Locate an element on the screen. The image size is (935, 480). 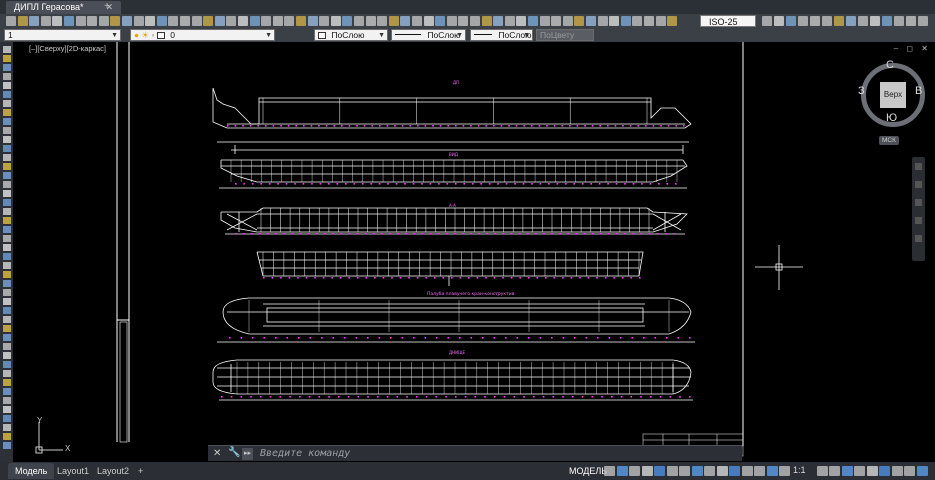
showmotion-icon is located at coordinates (918, 238).